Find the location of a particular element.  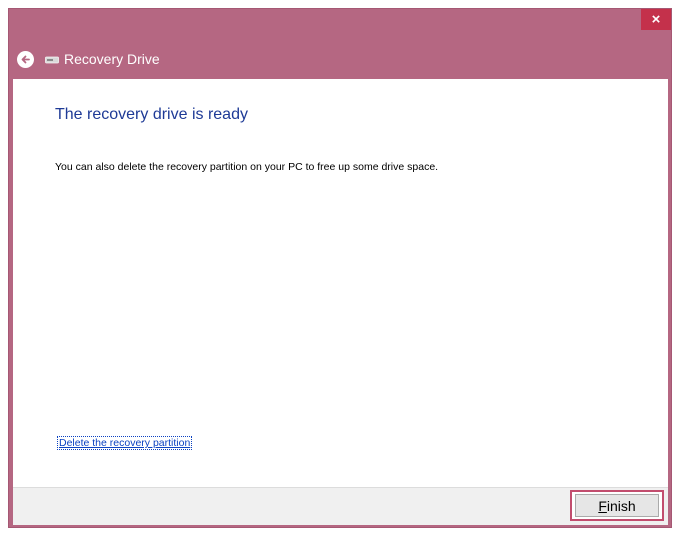

page-heading: The recovery drive is ready is located at coordinates (151, 114).